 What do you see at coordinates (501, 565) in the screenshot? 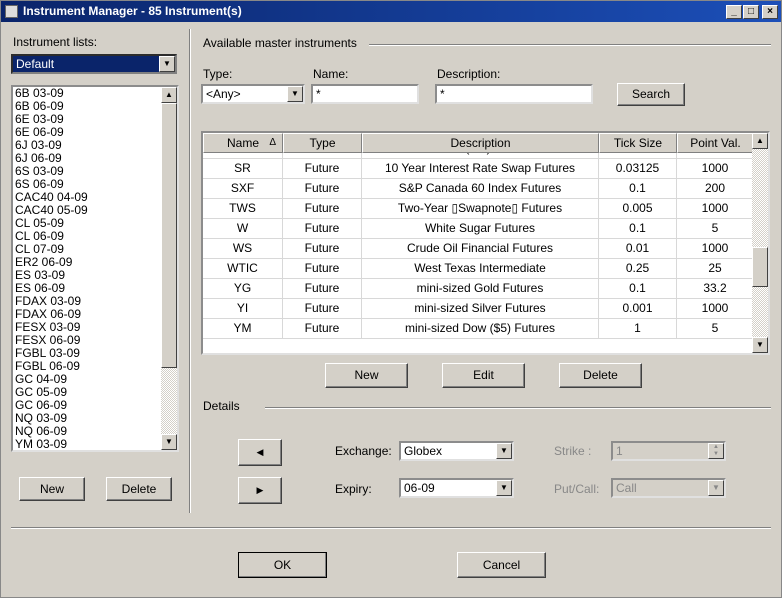
I see `cancel-button: Cancel` at bounding box center [501, 565].